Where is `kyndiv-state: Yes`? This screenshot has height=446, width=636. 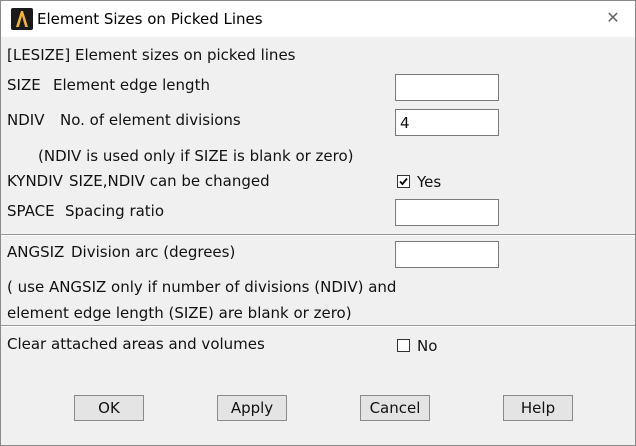 kyndiv-state: Yes is located at coordinates (429, 182).